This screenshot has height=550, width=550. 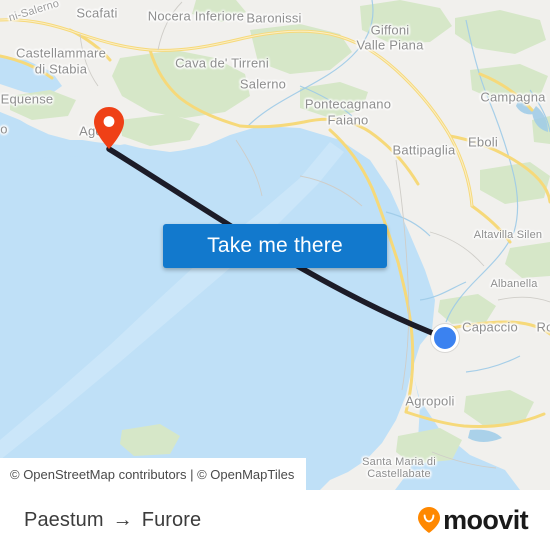 What do you see at coordinates (122, 519) in the screenshot?
I see `arrow-right-icon: →` at bounding box center [122, 519].